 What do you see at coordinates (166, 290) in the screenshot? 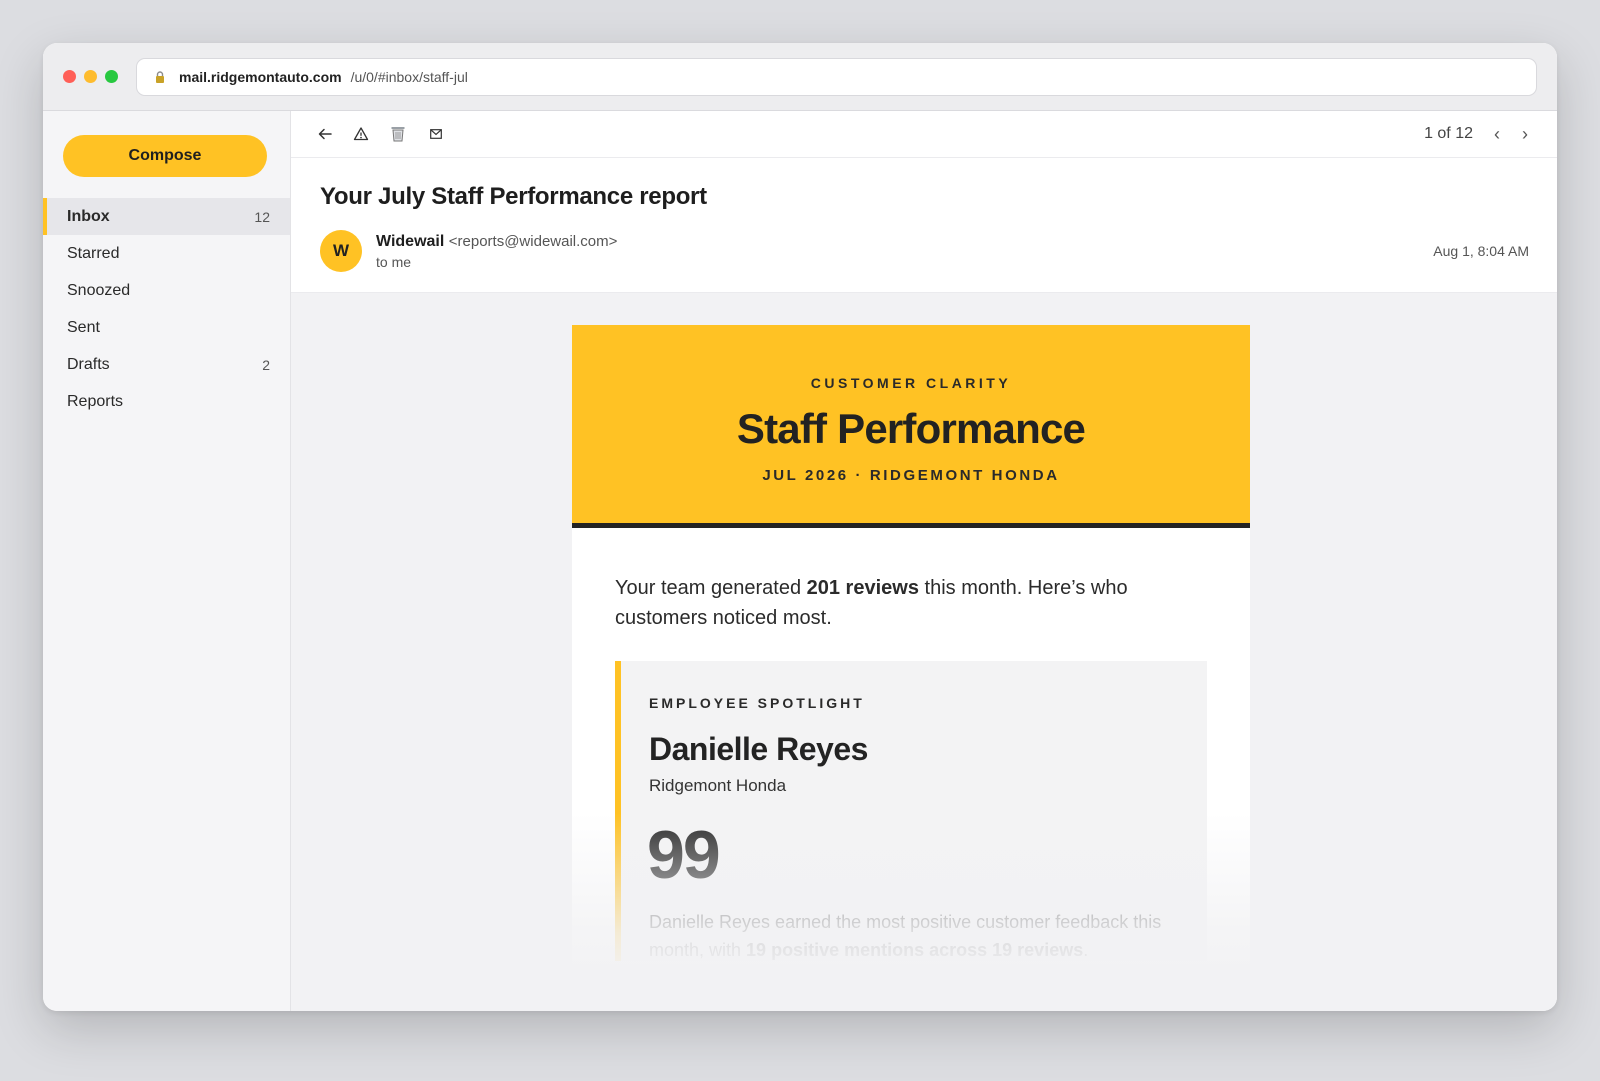
I see `sidebar-item-snoozed: Snoozed` at bounding box center [166, 290].